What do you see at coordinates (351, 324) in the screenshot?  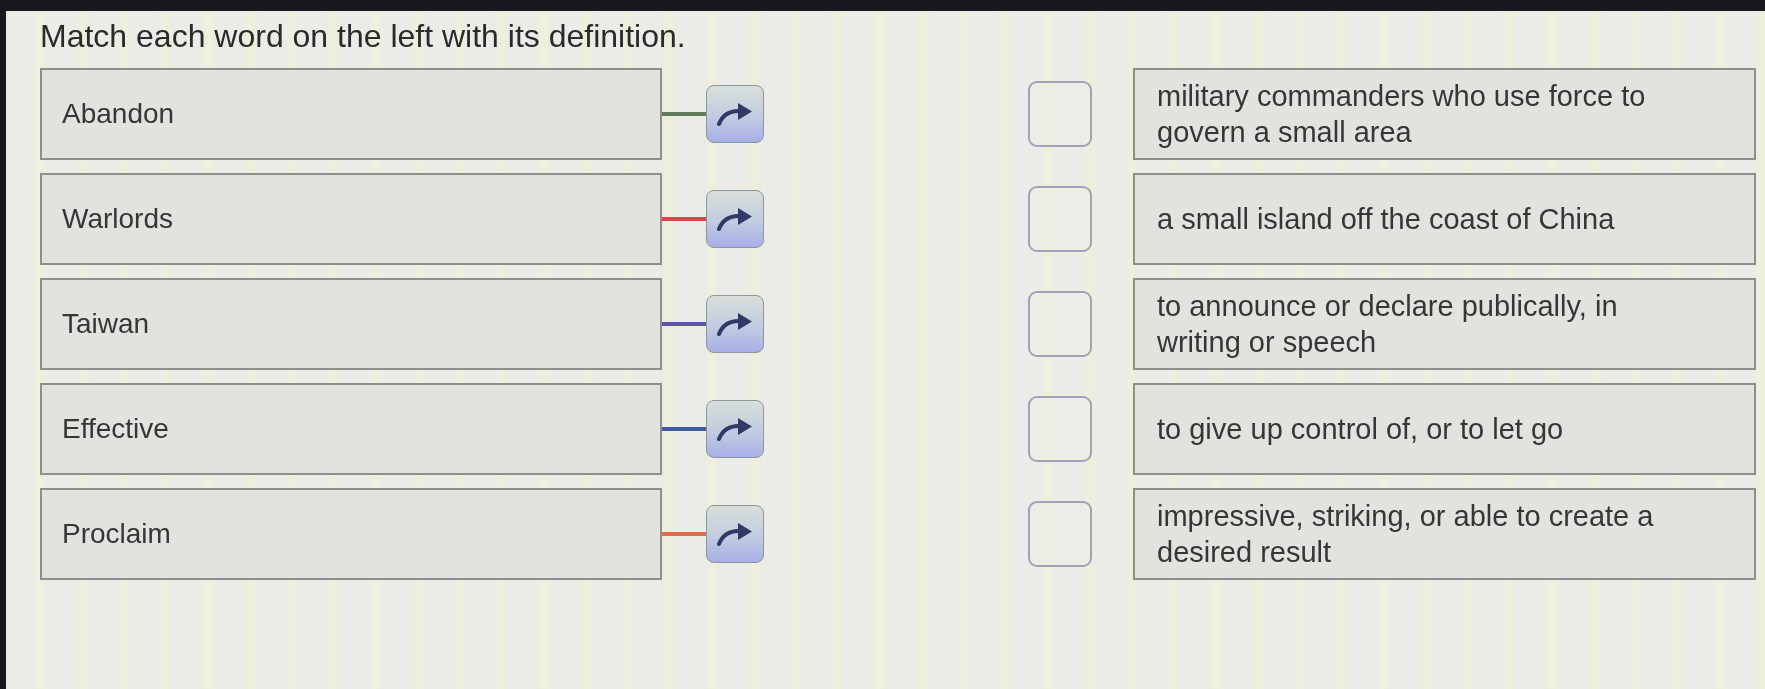 I see `word-card: Taiwan` at bounding box center [351, 324].